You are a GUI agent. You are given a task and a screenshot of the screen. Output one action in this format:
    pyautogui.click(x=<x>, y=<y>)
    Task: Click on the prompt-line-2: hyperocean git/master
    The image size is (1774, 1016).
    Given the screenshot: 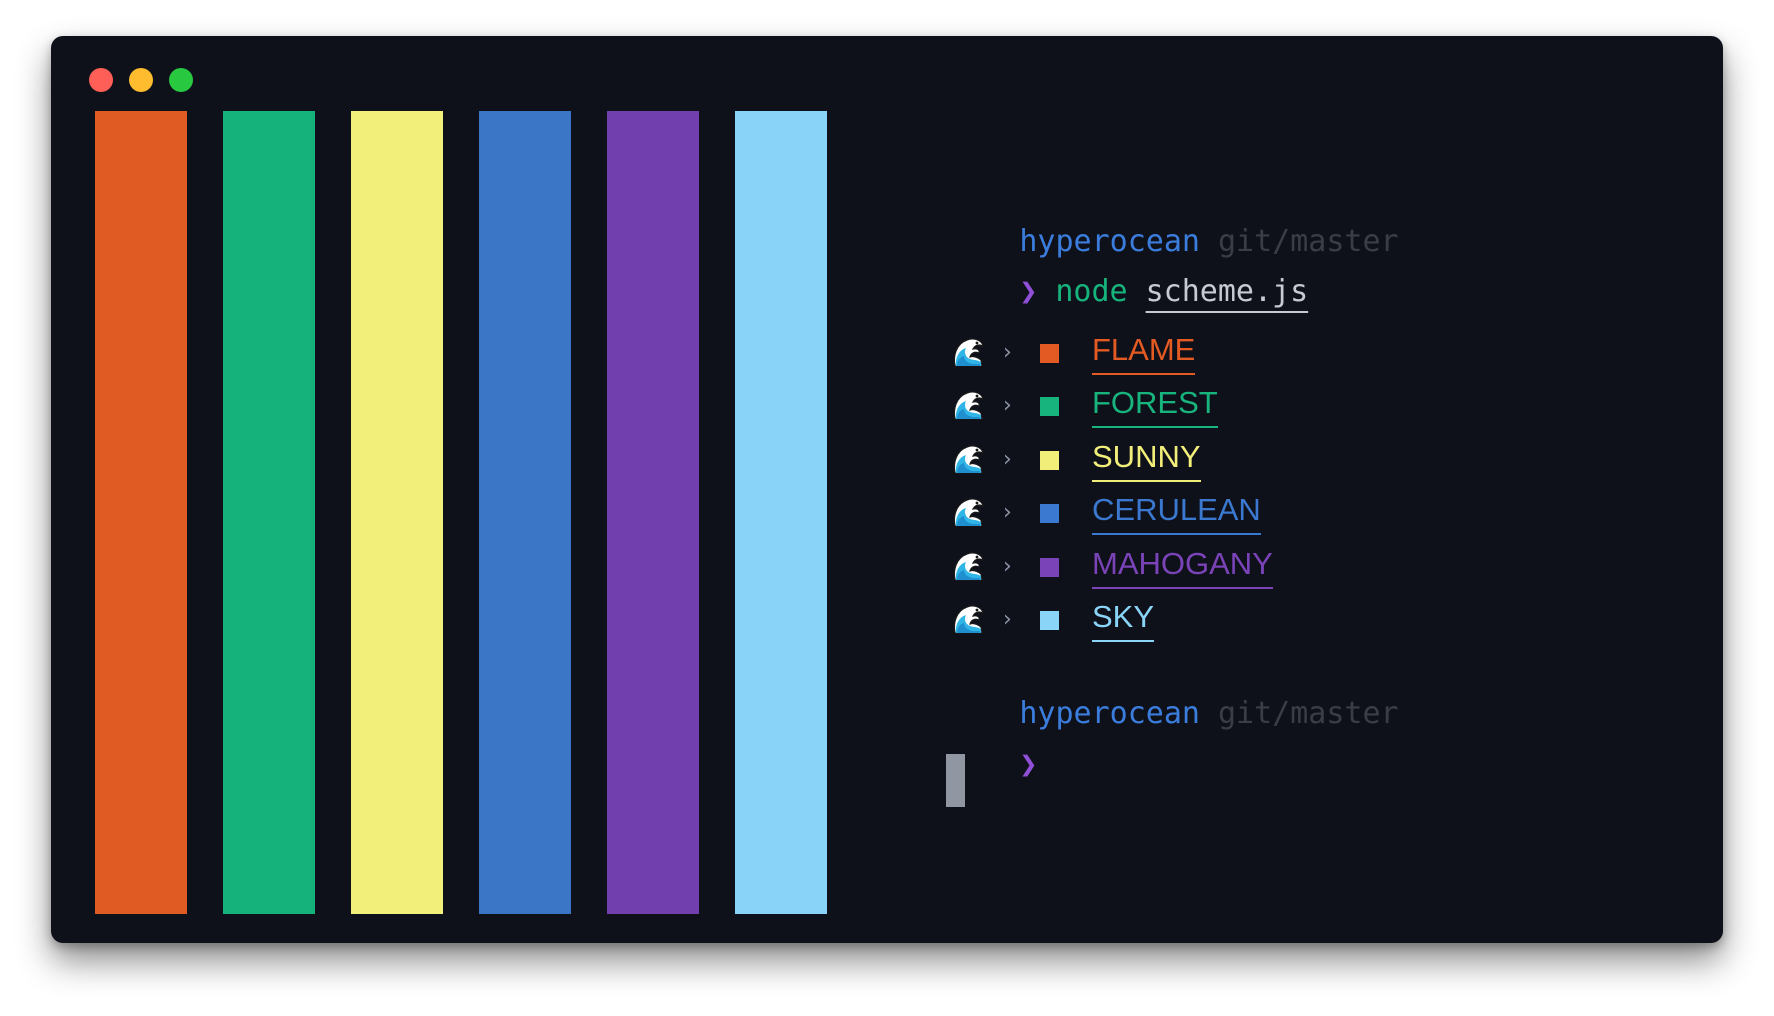 What is the action you would take?
    pyautogui.click(x=1154, y=692)
    